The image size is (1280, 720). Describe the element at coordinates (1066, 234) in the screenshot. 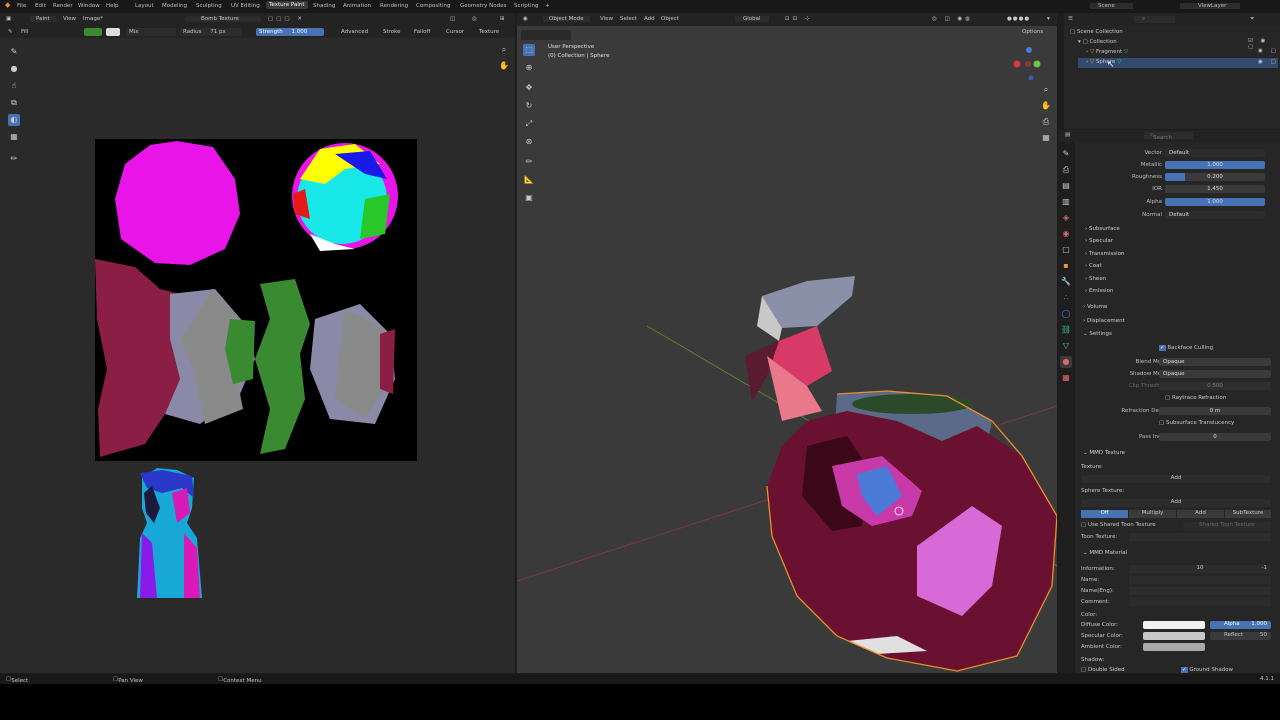

I see `world-tab-icon: ◉` at that location.